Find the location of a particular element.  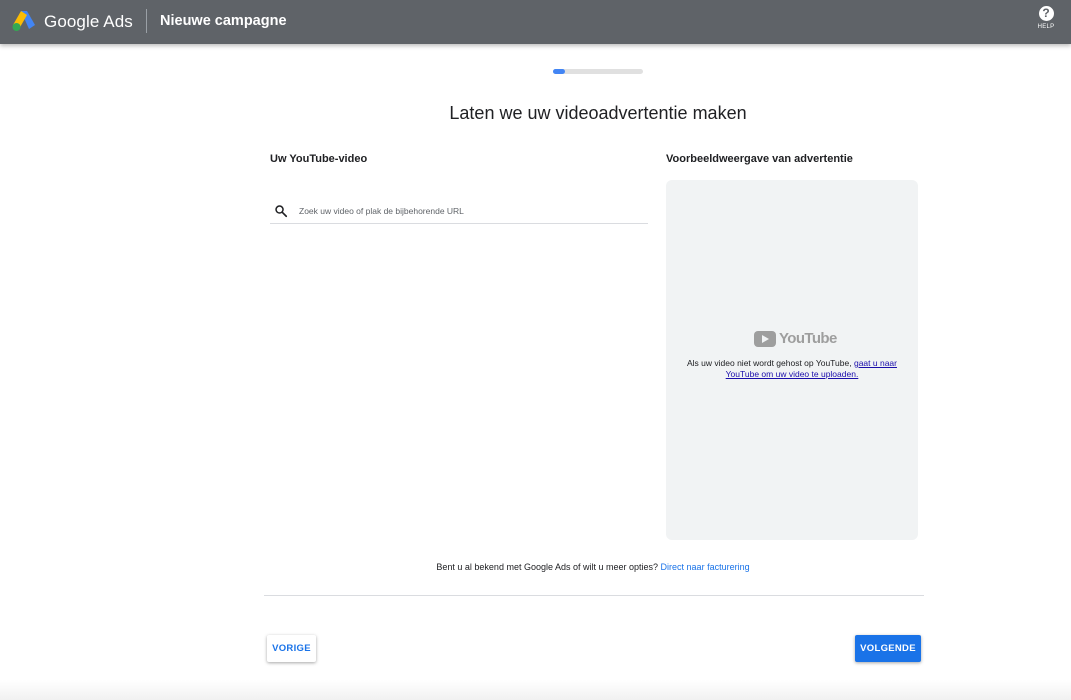

header-divider is located at coordinates (146, 21).